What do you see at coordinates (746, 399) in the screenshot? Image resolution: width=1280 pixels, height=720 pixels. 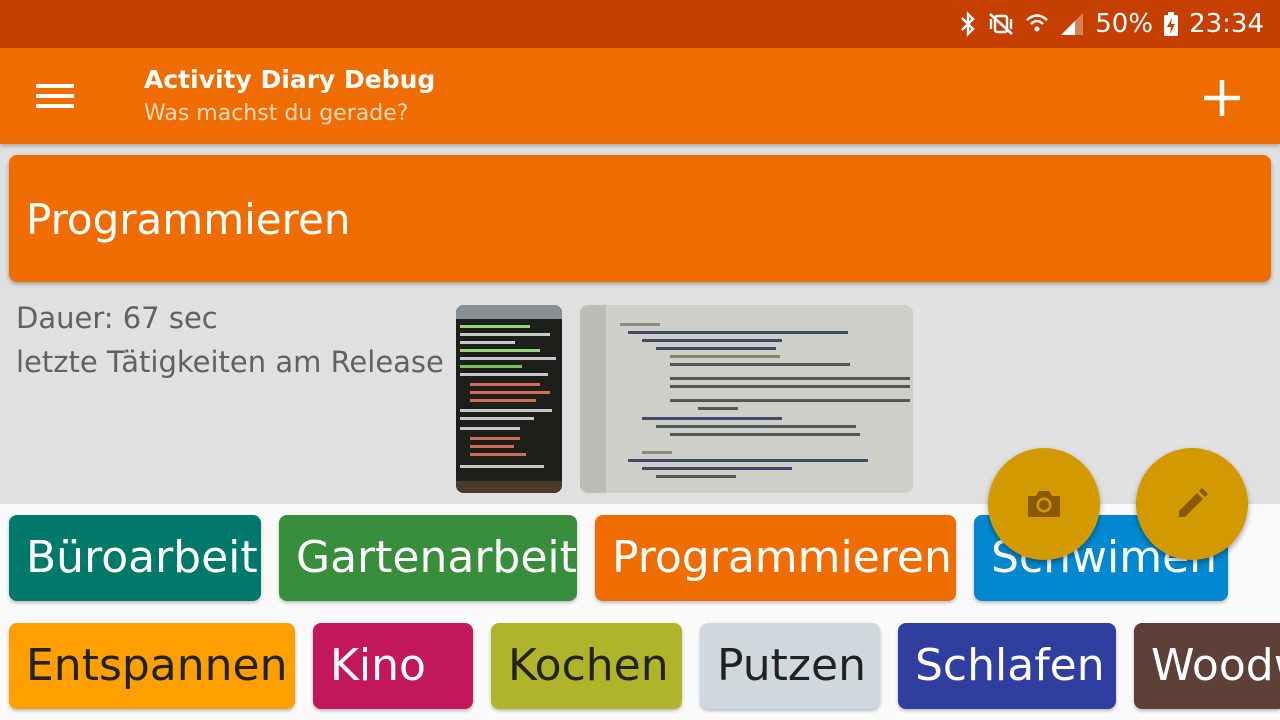 I see `code-screen-photo` at bounding box center [746, 399].